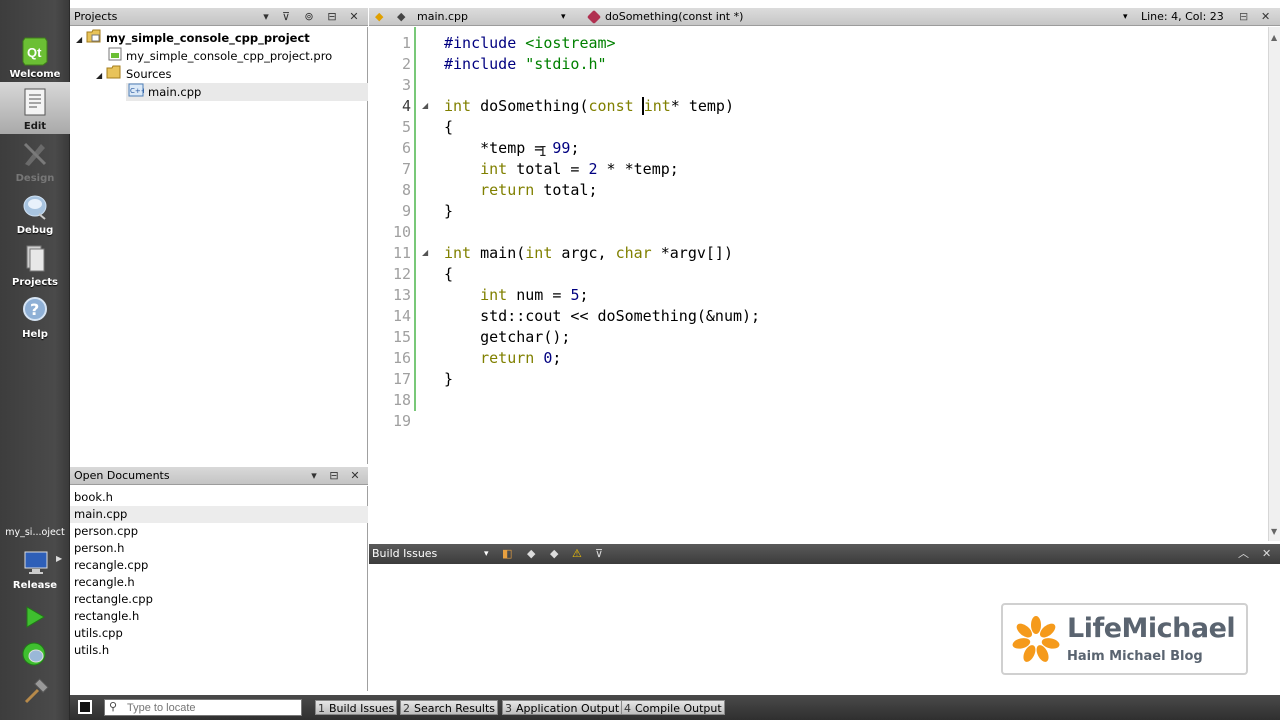 The height and width of the screenshot is (720, 1280). I want to click on help-icon: ?, so click(35, 310).